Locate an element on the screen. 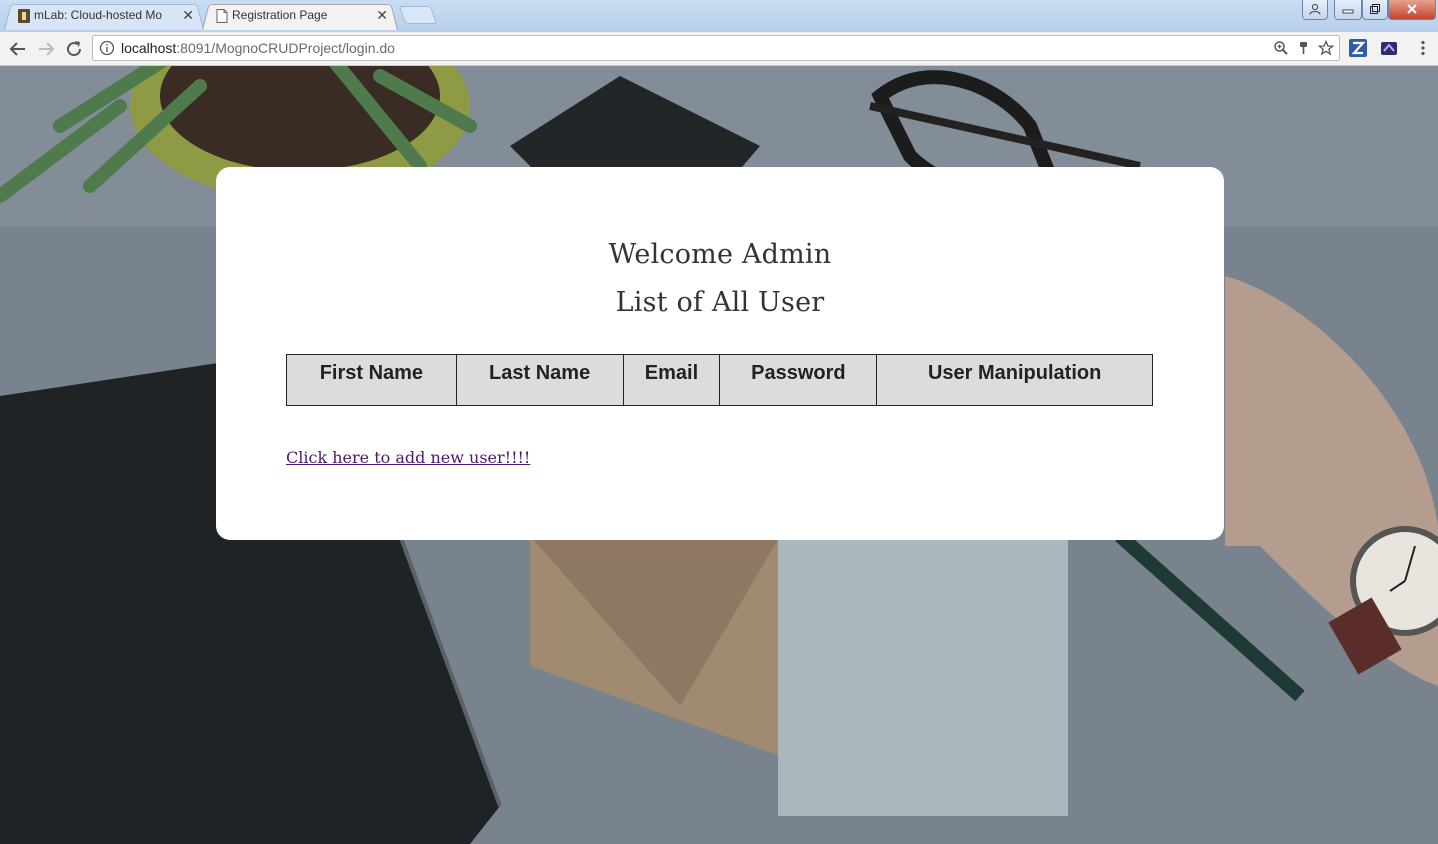 This screenshot has height=844, width=1438. restore-icon is located at coordinates (1375, 9).